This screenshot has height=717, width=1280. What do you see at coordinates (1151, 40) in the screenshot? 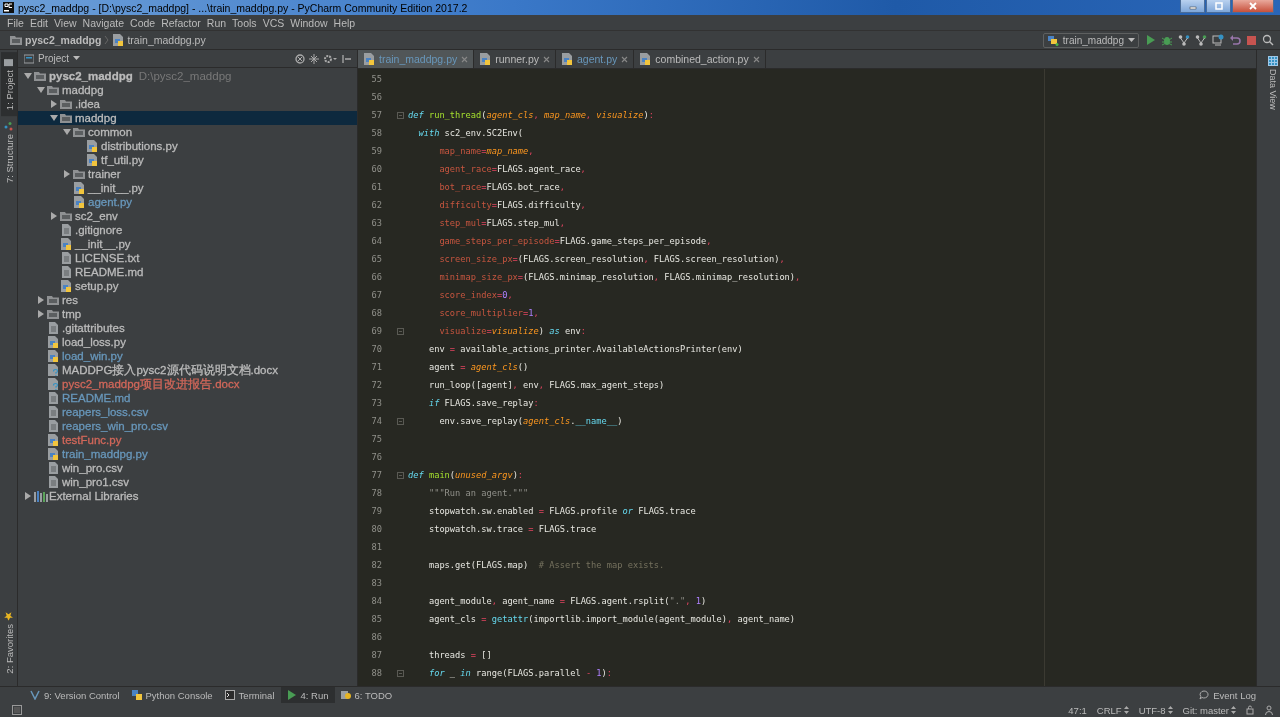
I see `run-icon` at bounding box center [1151, 40].